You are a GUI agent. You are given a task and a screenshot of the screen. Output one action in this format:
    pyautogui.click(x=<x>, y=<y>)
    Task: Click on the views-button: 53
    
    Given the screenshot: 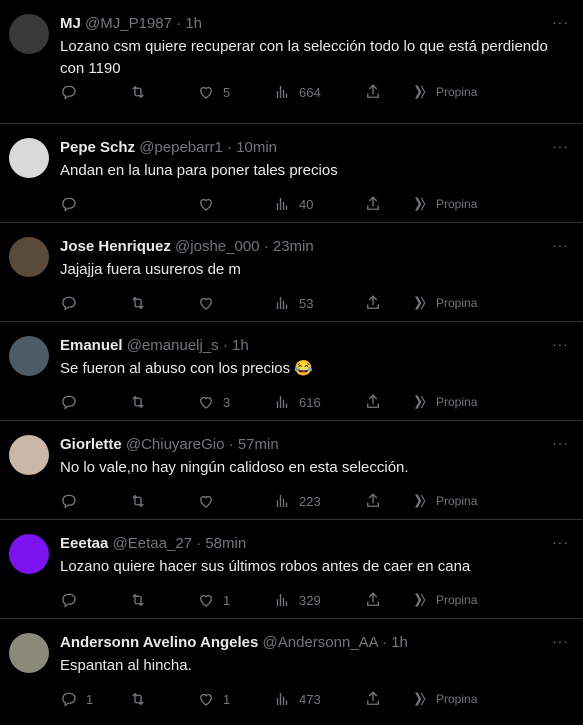 What is the action you would take?
    pyautogui.click(x=296, y=303)
    